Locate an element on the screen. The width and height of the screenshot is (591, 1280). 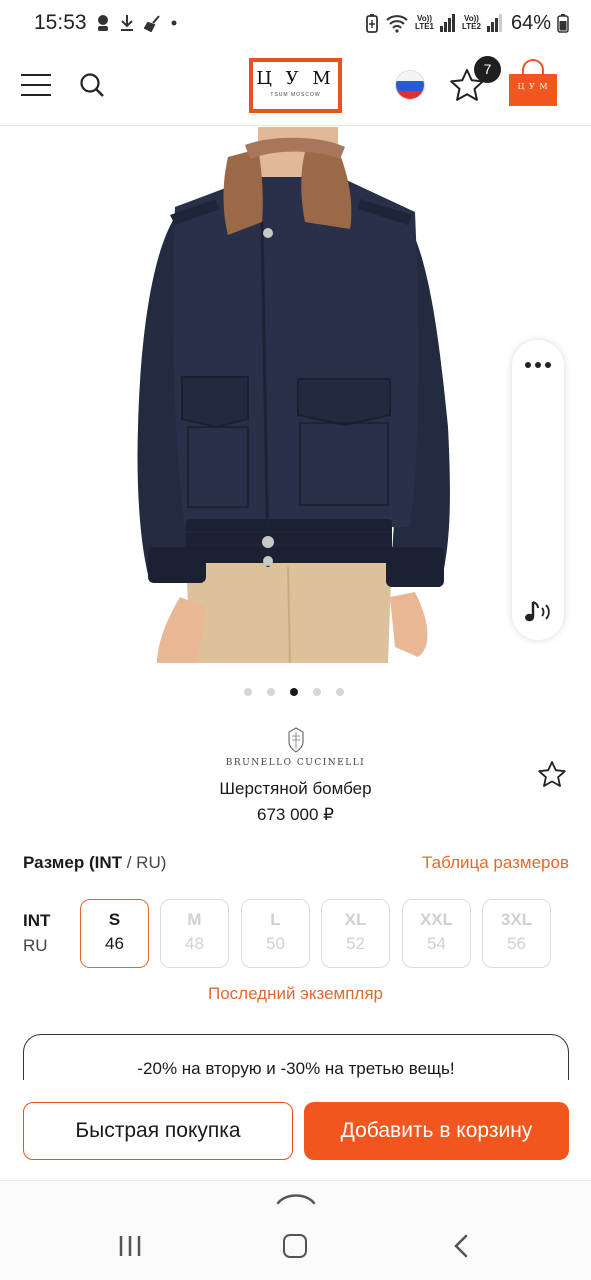
russia-flag-icon is located at coordinates (410, 85).